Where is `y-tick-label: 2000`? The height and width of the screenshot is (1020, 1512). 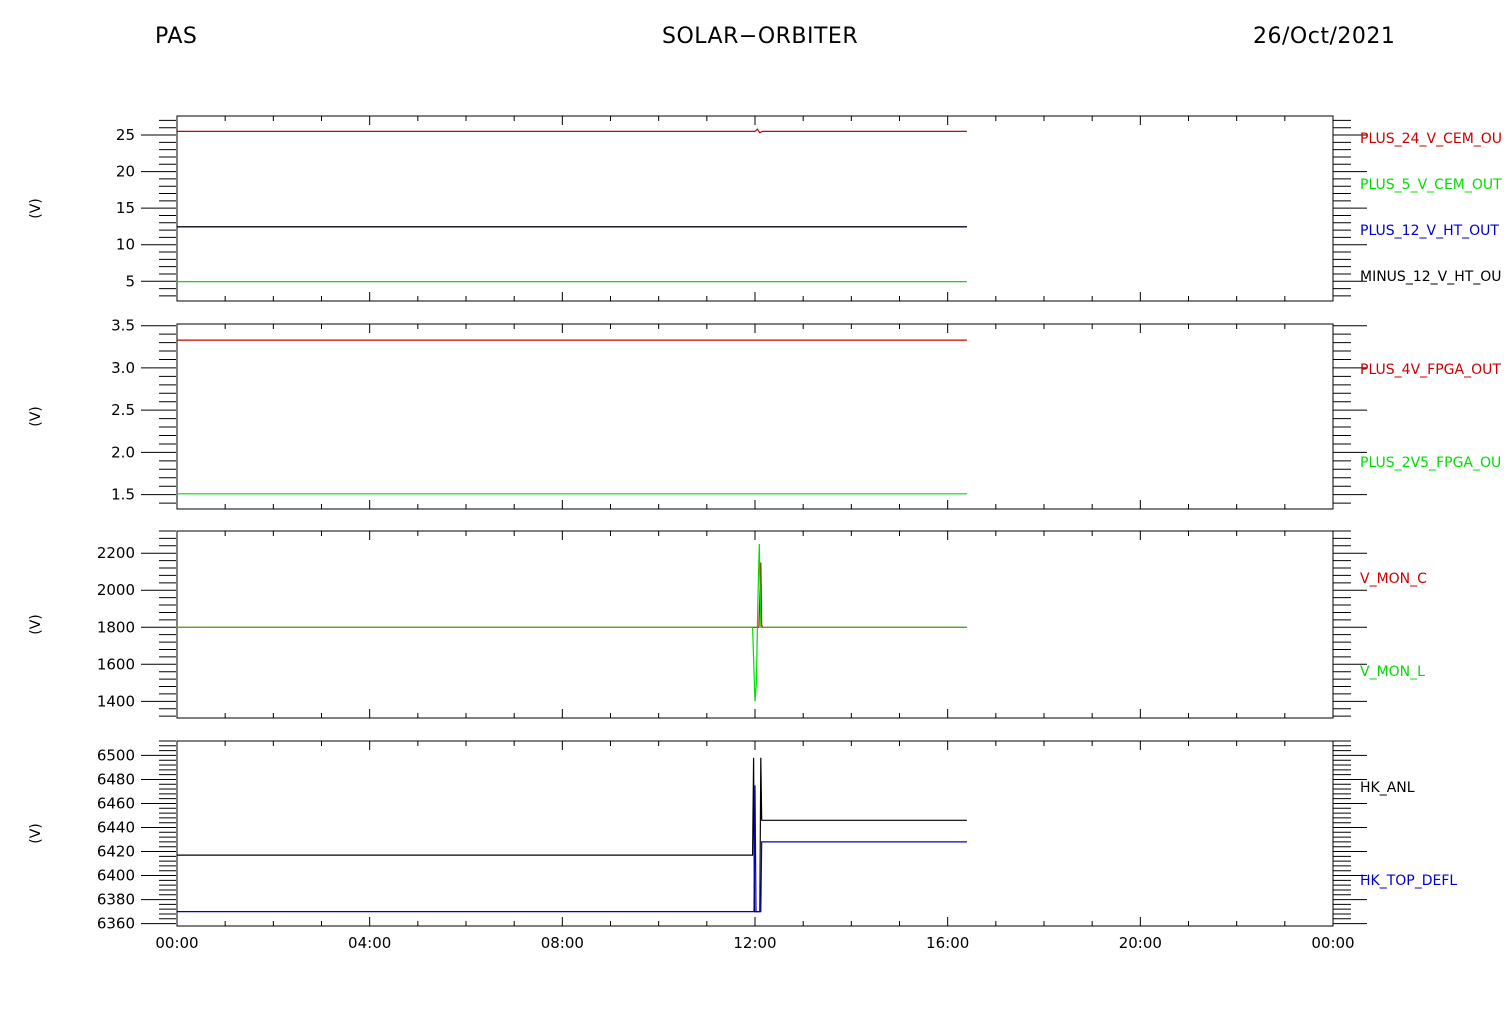 y-tick-label: 2000 is located at coordinates (116, 590).